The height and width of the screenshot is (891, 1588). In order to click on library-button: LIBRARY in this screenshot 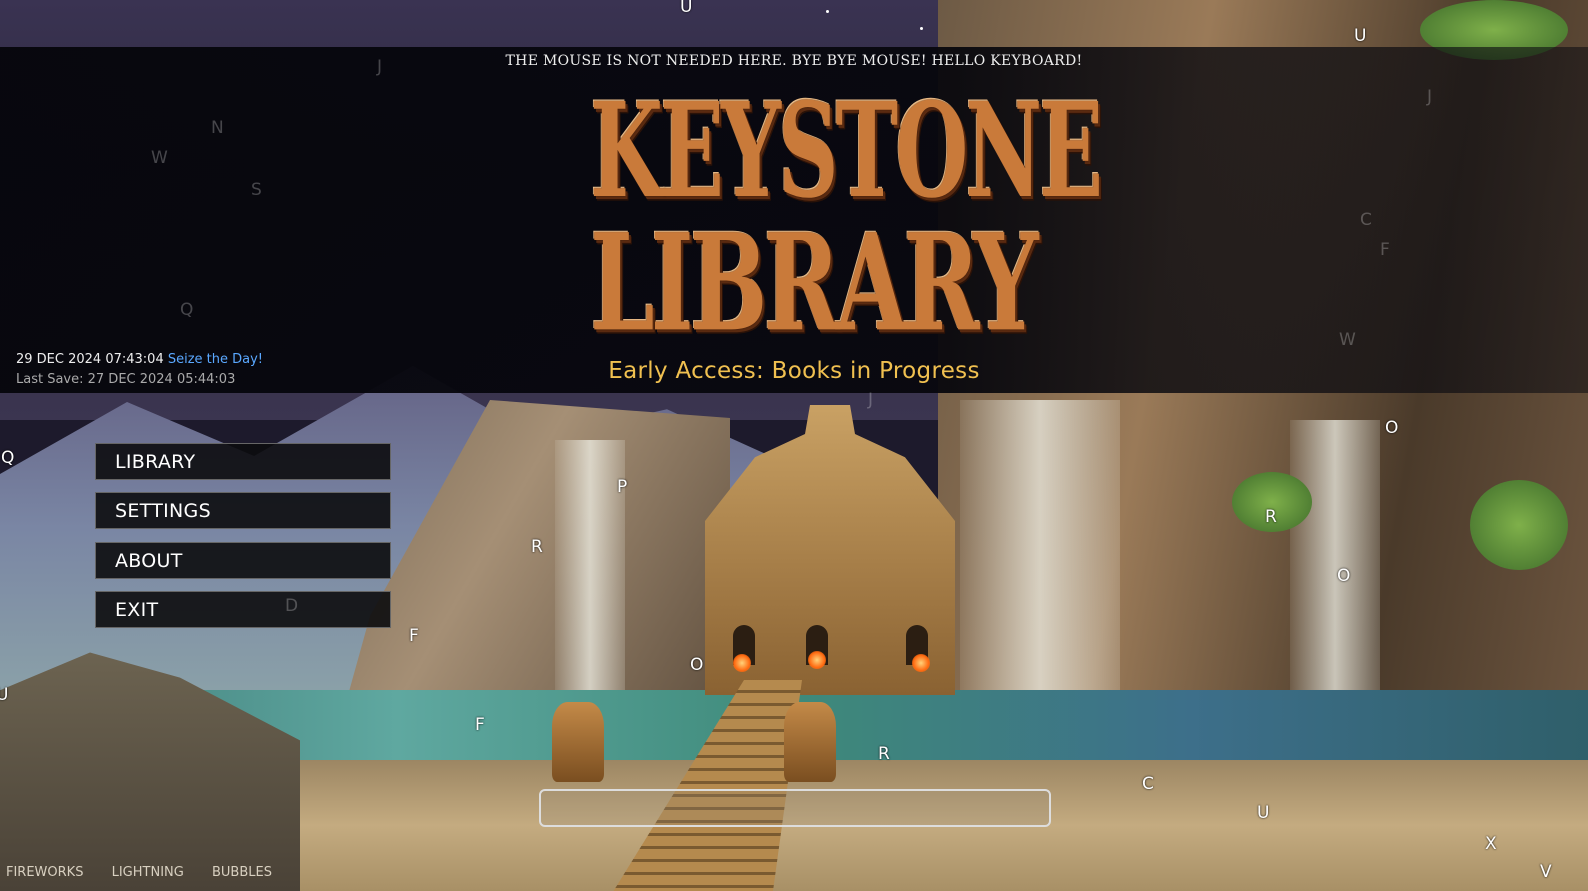, I will do `click(243, 461)`.